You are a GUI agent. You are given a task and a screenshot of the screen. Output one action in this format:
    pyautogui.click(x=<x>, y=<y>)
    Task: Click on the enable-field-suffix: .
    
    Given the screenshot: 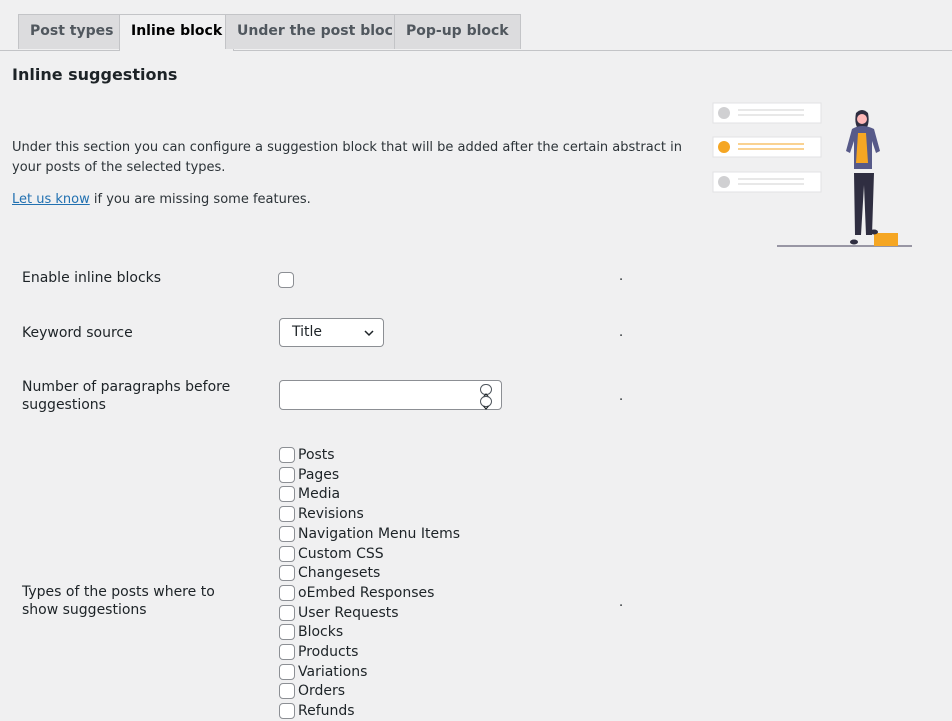 What is the action you would take?
    pyautogui.click(x=621, y=276)
    